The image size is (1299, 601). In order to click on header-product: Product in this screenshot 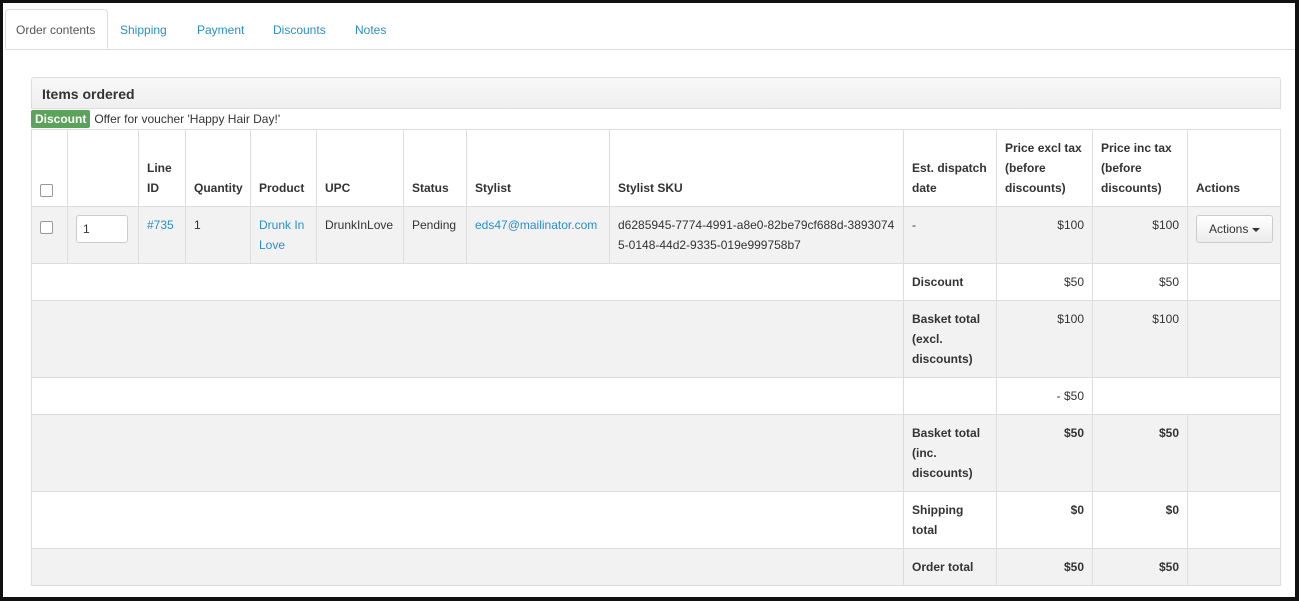, I will do `click(283, 168)`.